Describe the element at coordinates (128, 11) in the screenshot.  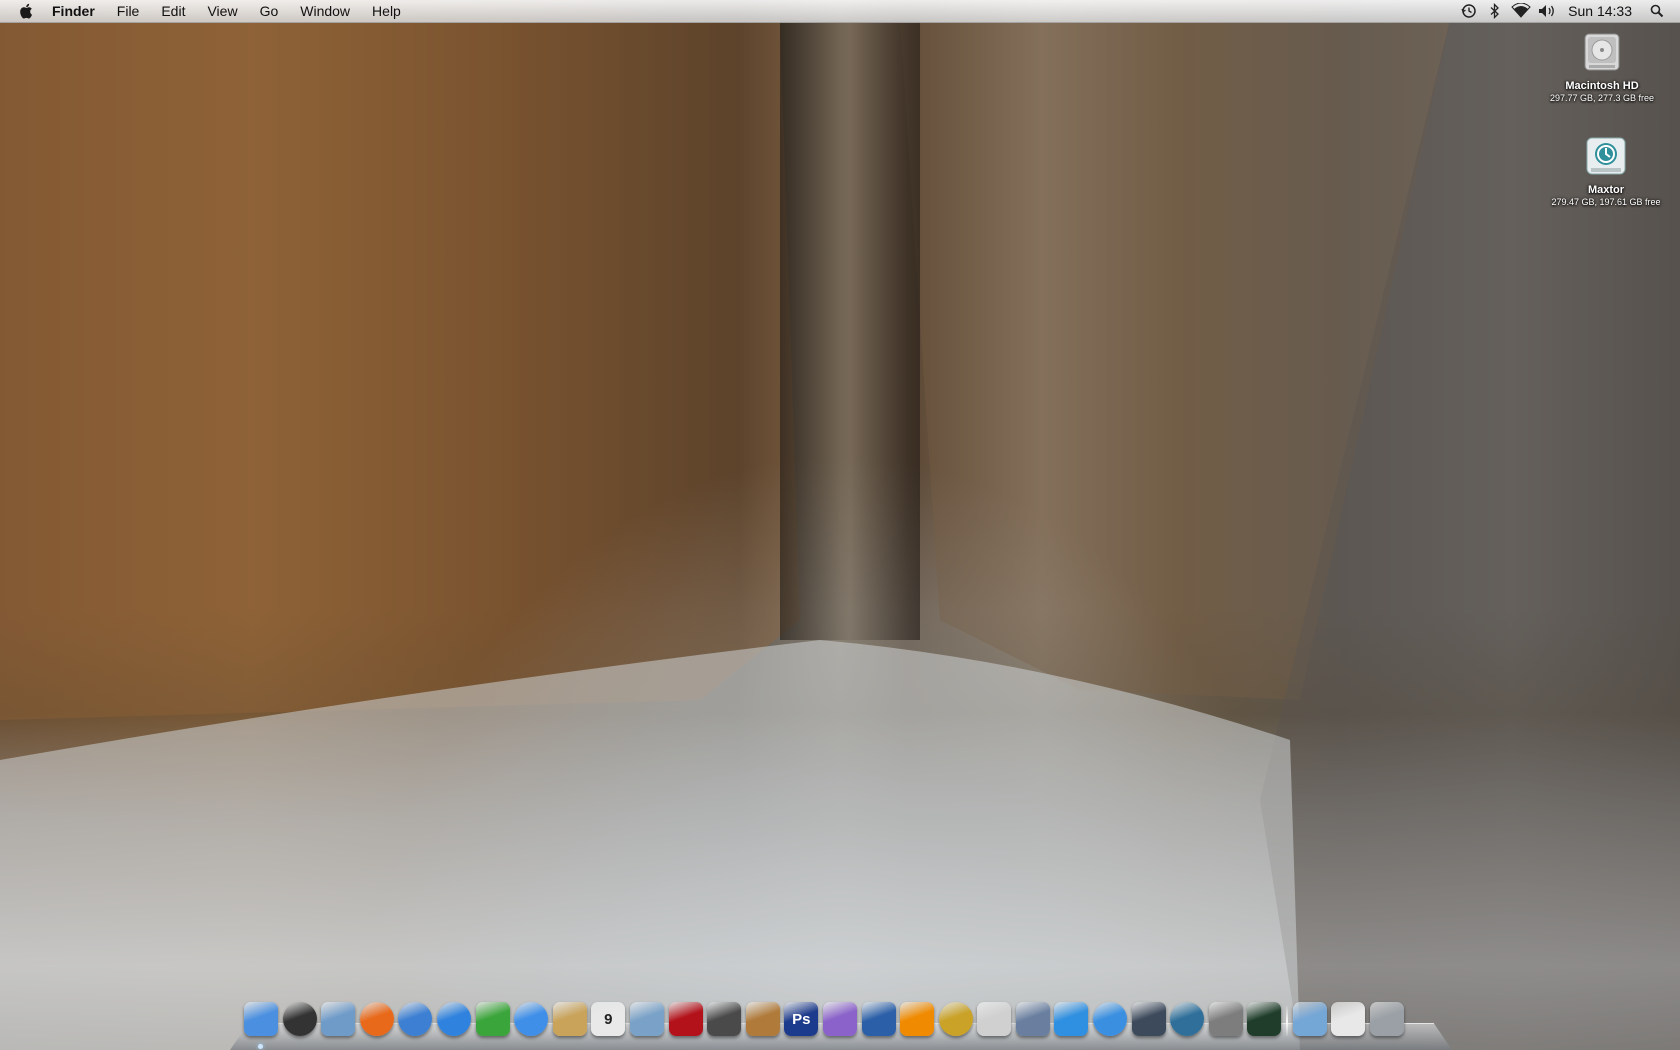
I see `menu-file: File` at that location.